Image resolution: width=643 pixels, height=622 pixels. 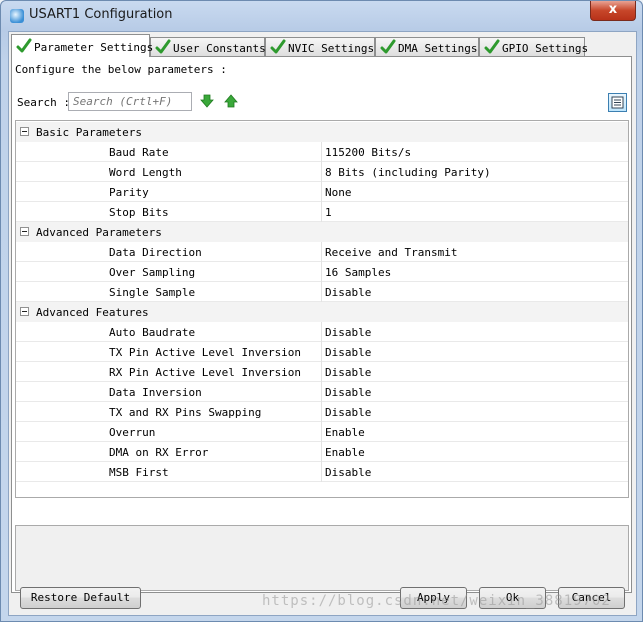 What do you see at coordinates (545, 48) in the screenshot?
I see `tab-label: GPIO Settings` at bounding box center [545, 48].